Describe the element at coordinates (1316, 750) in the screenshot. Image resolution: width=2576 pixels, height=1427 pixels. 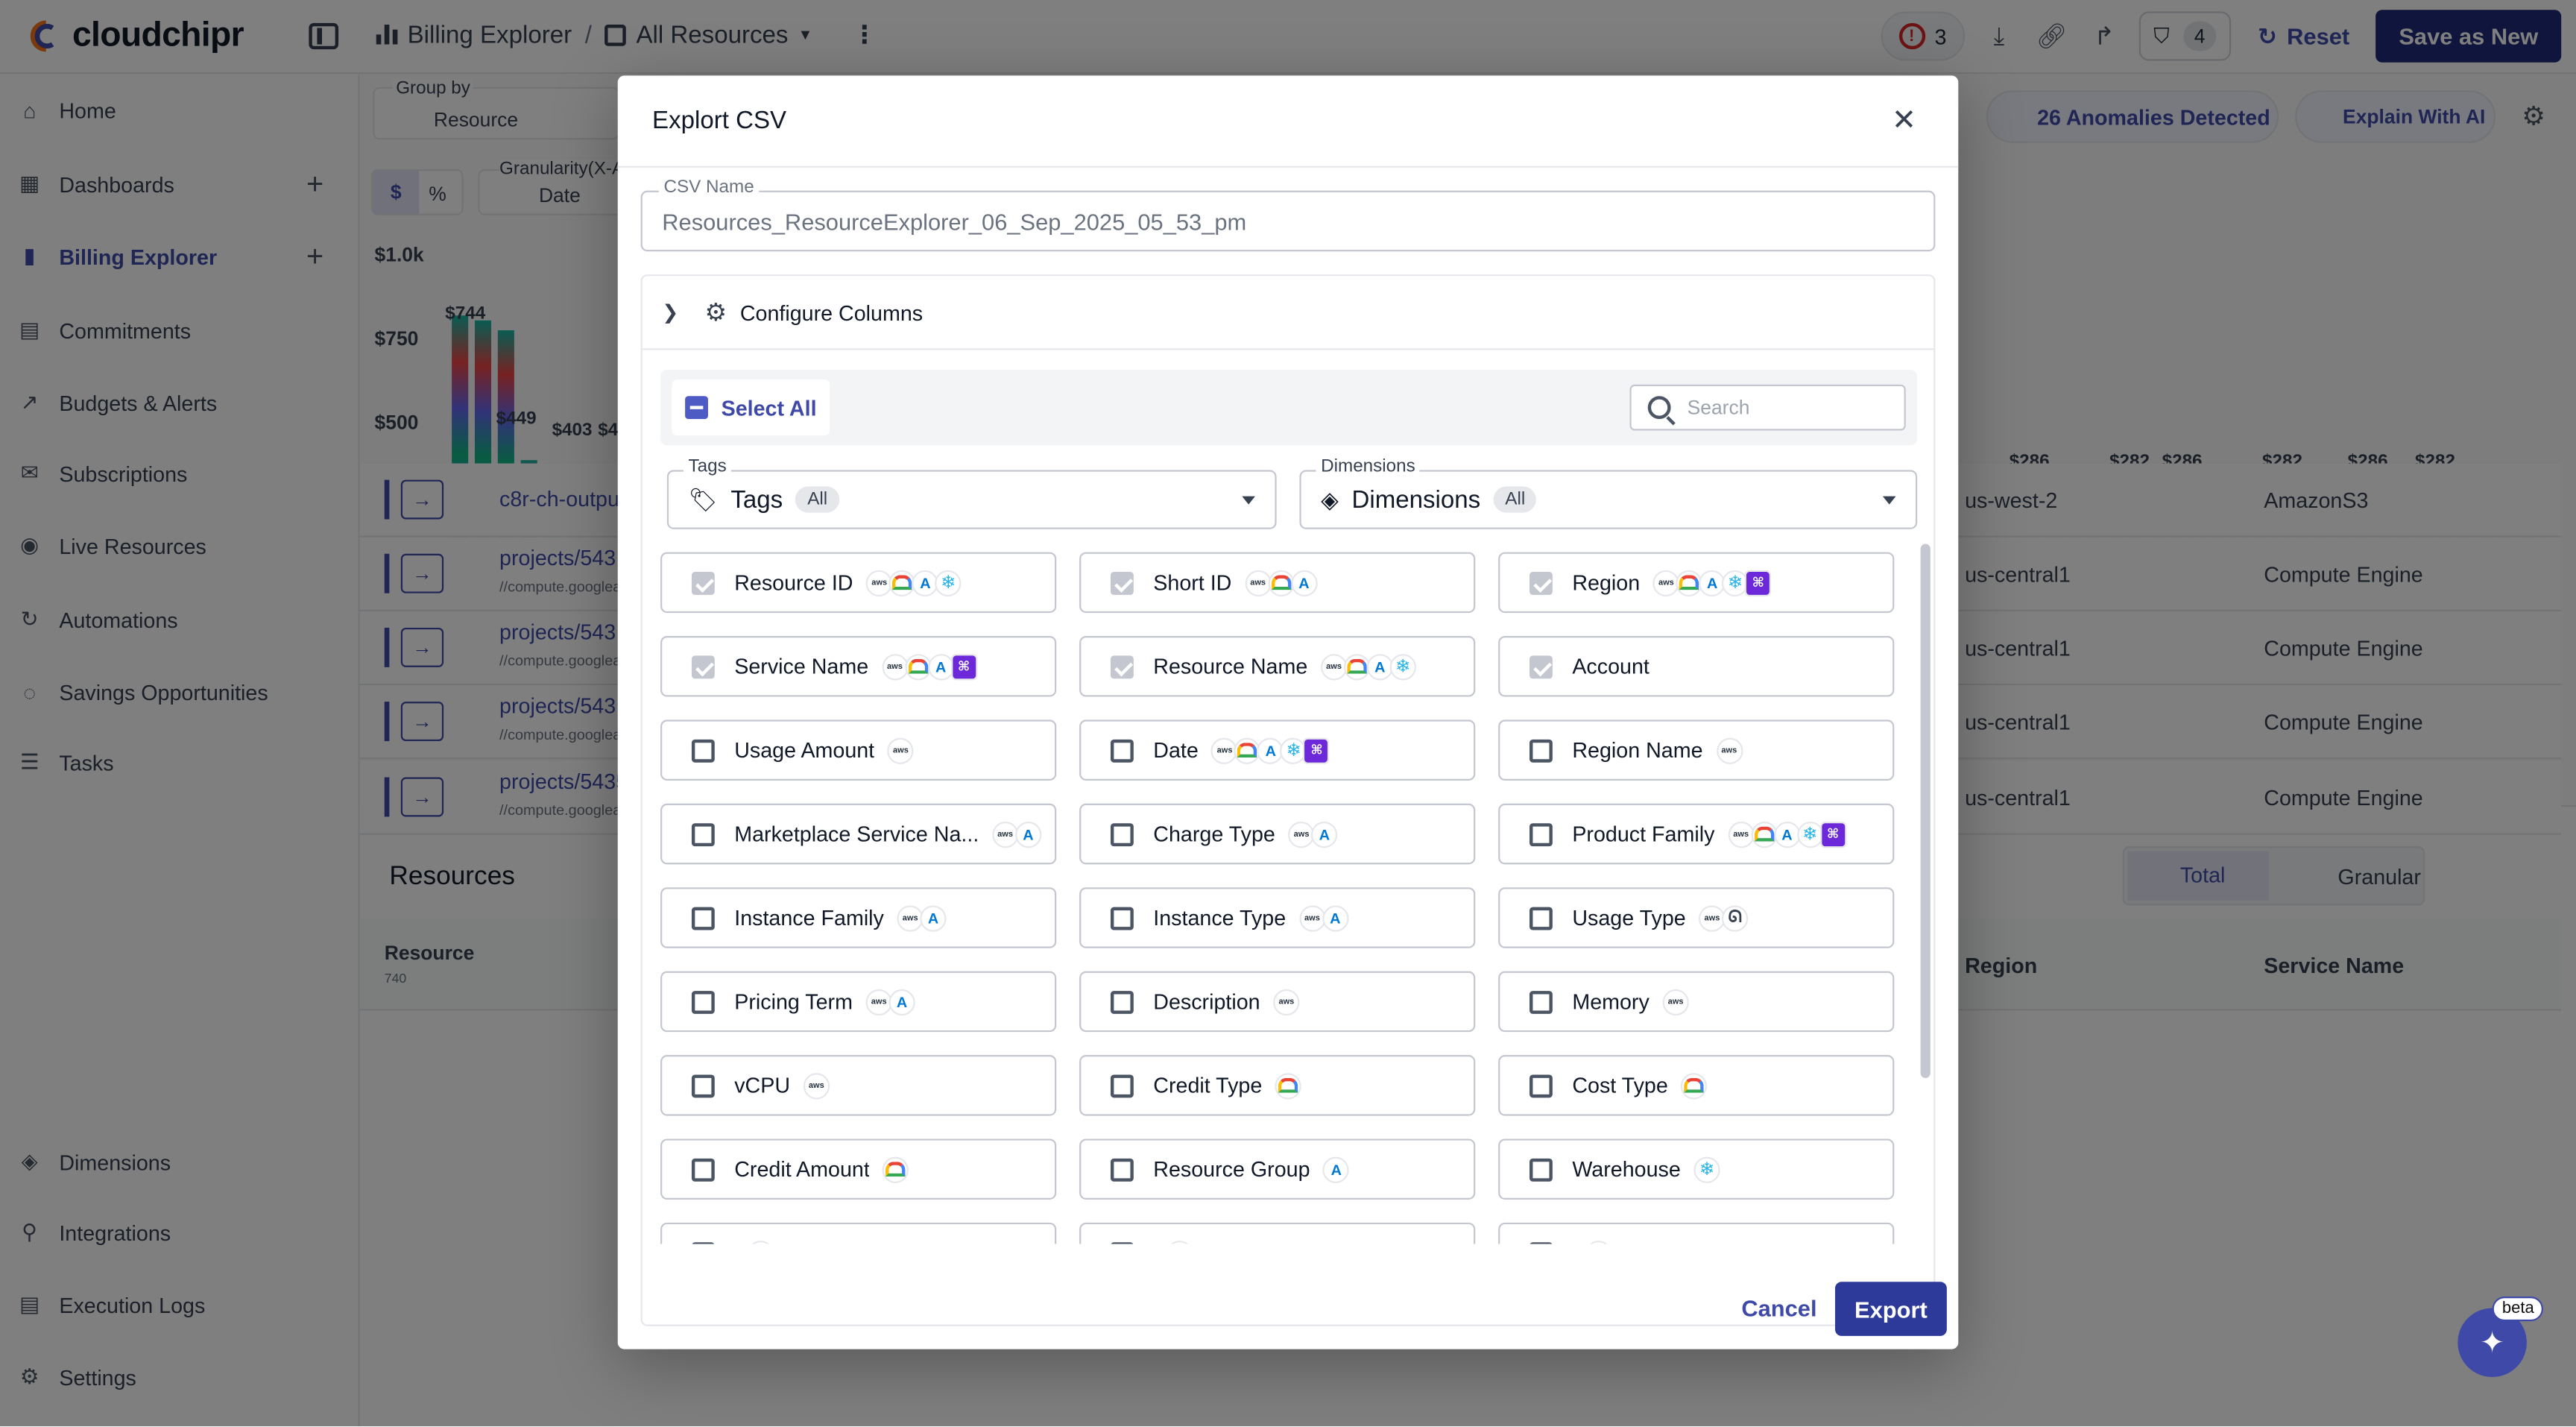
I see `provider-icon: ⌘` at that location.